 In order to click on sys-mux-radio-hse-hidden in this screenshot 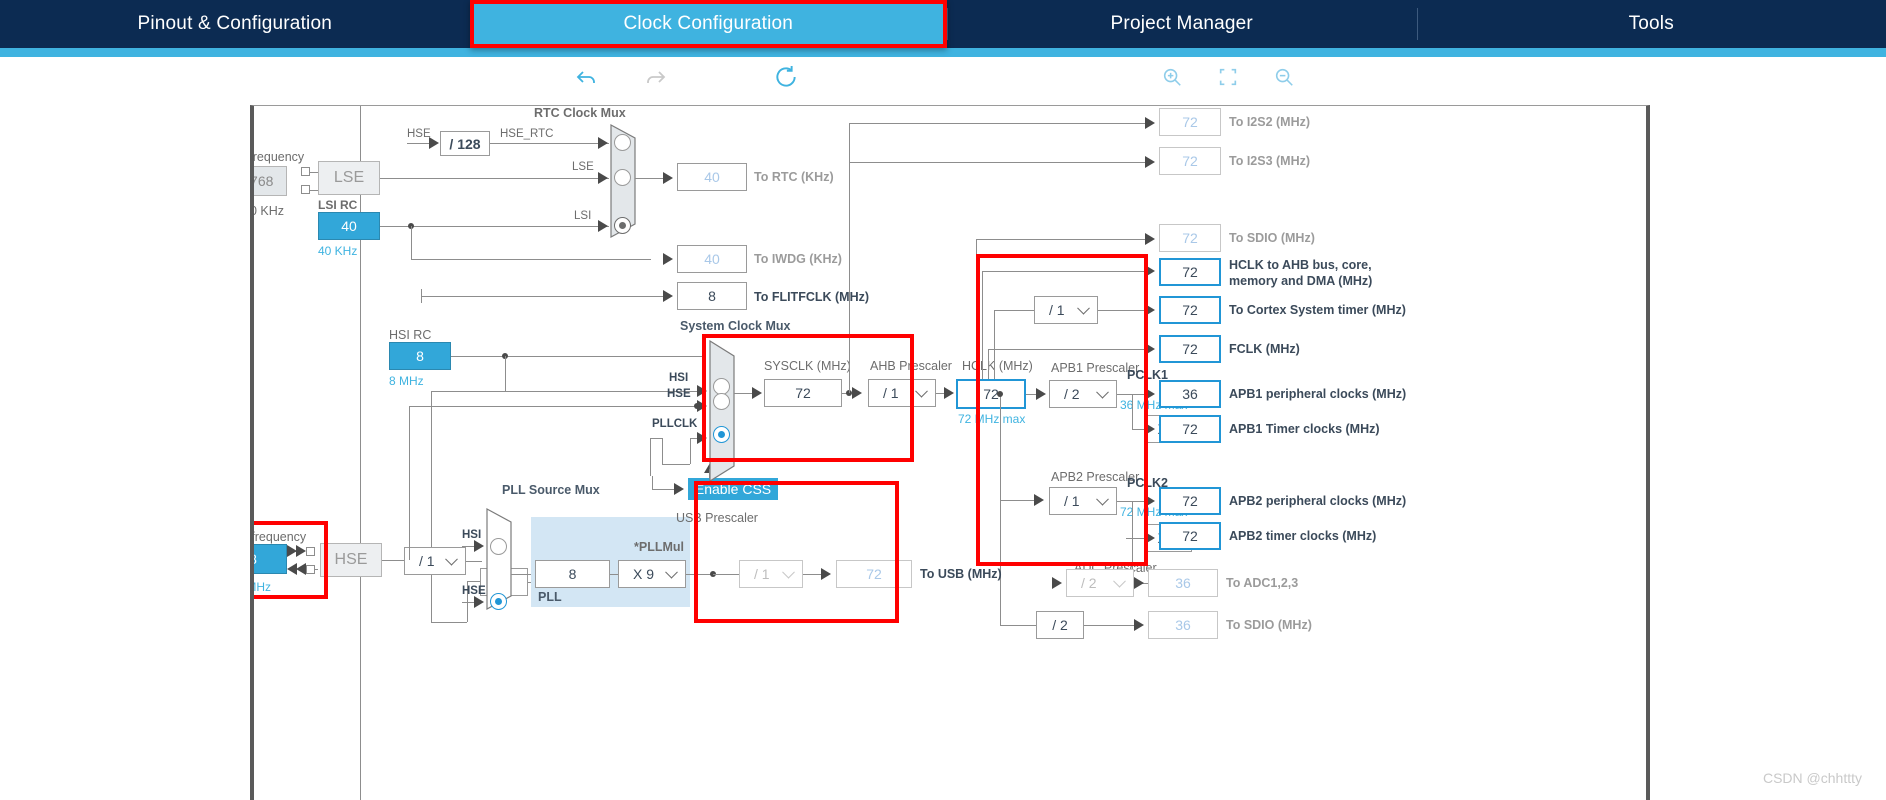, I will do `click(721, 401)`.